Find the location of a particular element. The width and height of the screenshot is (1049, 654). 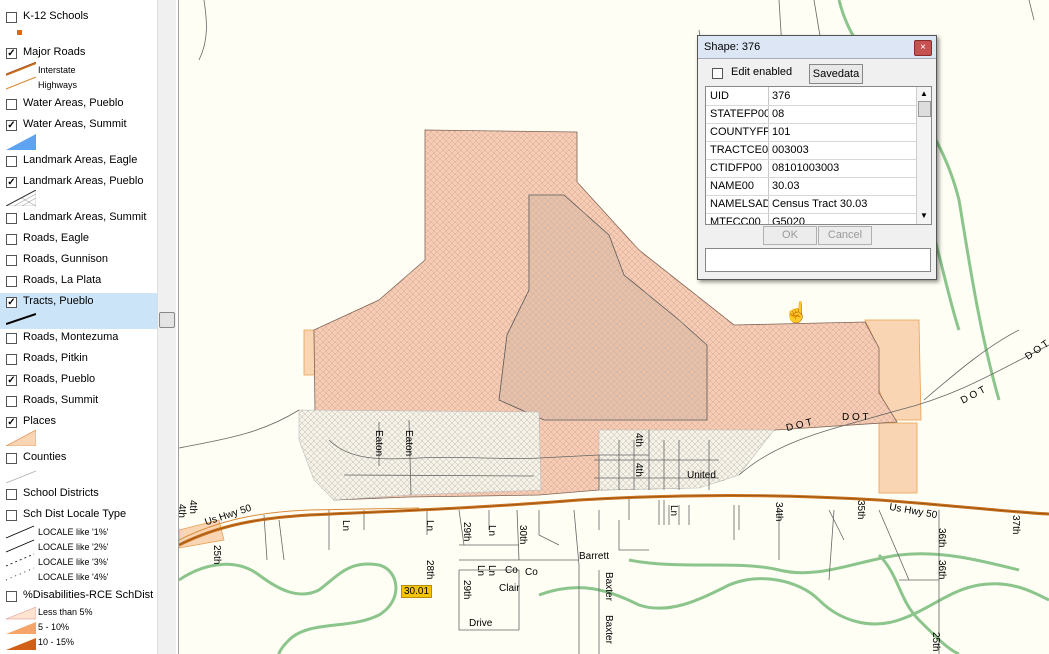

hand-cursor-icon: ☝ is located at coordinates (796, 313).